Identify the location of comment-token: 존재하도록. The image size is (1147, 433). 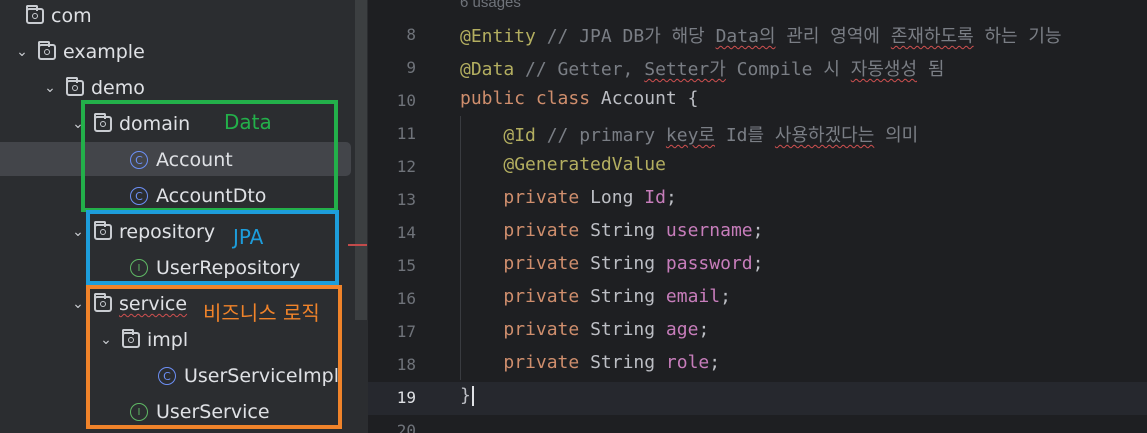
(932, 36).